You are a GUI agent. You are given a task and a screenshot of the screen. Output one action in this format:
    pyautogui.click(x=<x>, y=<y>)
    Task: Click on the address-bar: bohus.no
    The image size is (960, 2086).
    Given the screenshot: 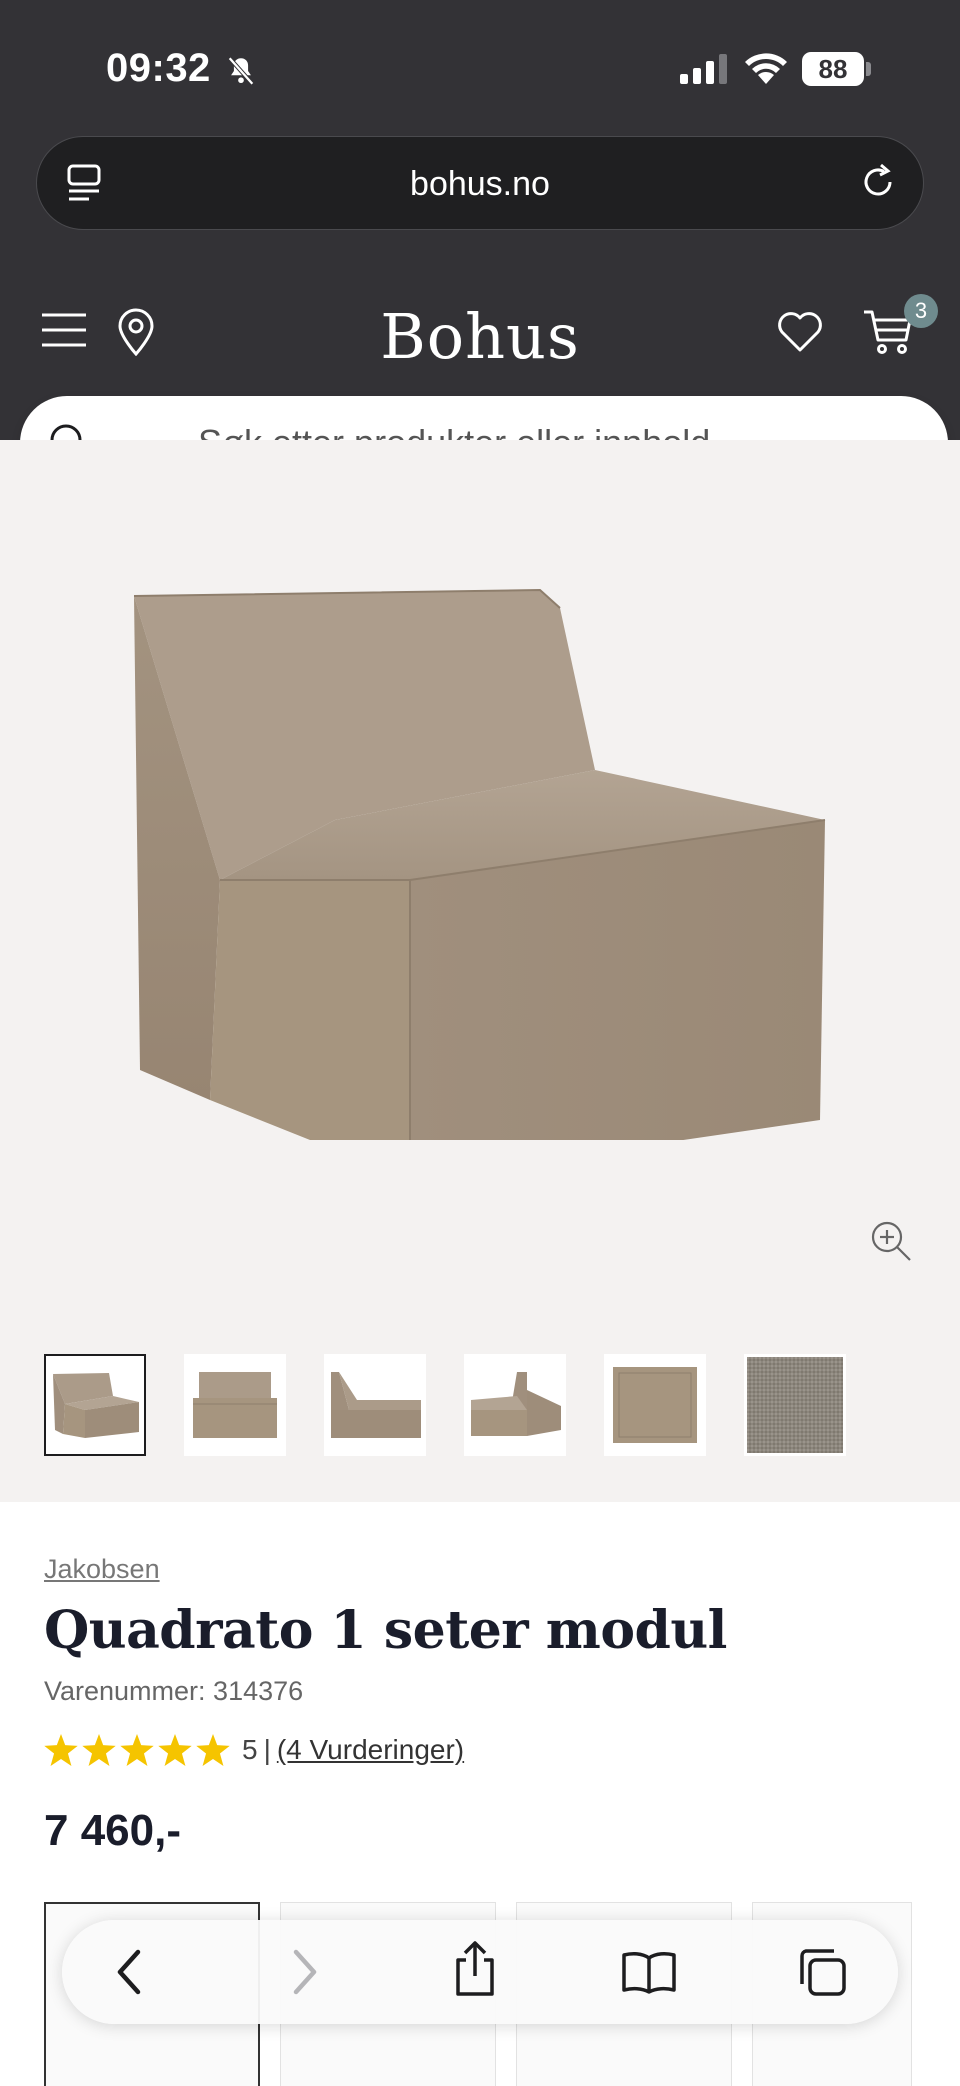 What is the action you would take?
    pyautogui.click(x=480, y=183)
    